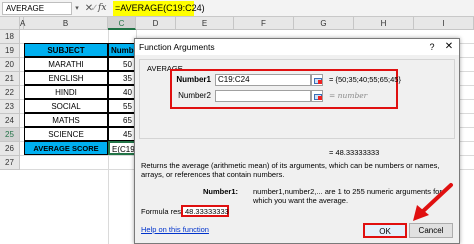  What do you see at coordinates (385, 230) in the screenshot?
I see `ok-button: OK` at bounding box center [385, 230].